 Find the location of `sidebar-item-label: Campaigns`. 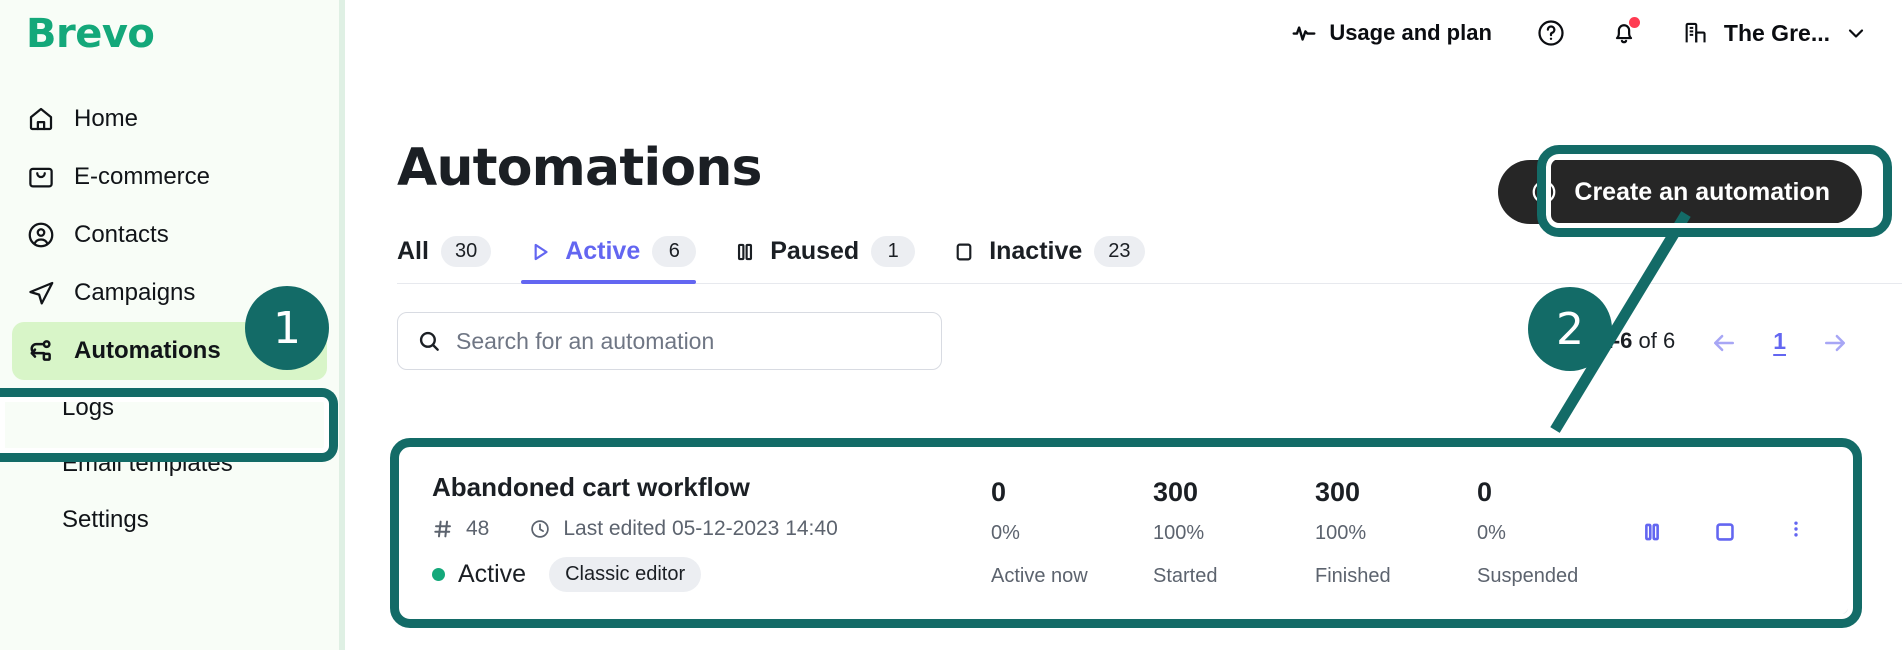

sidebar-item-label: Campaigns is located at coordinates (135, 292).